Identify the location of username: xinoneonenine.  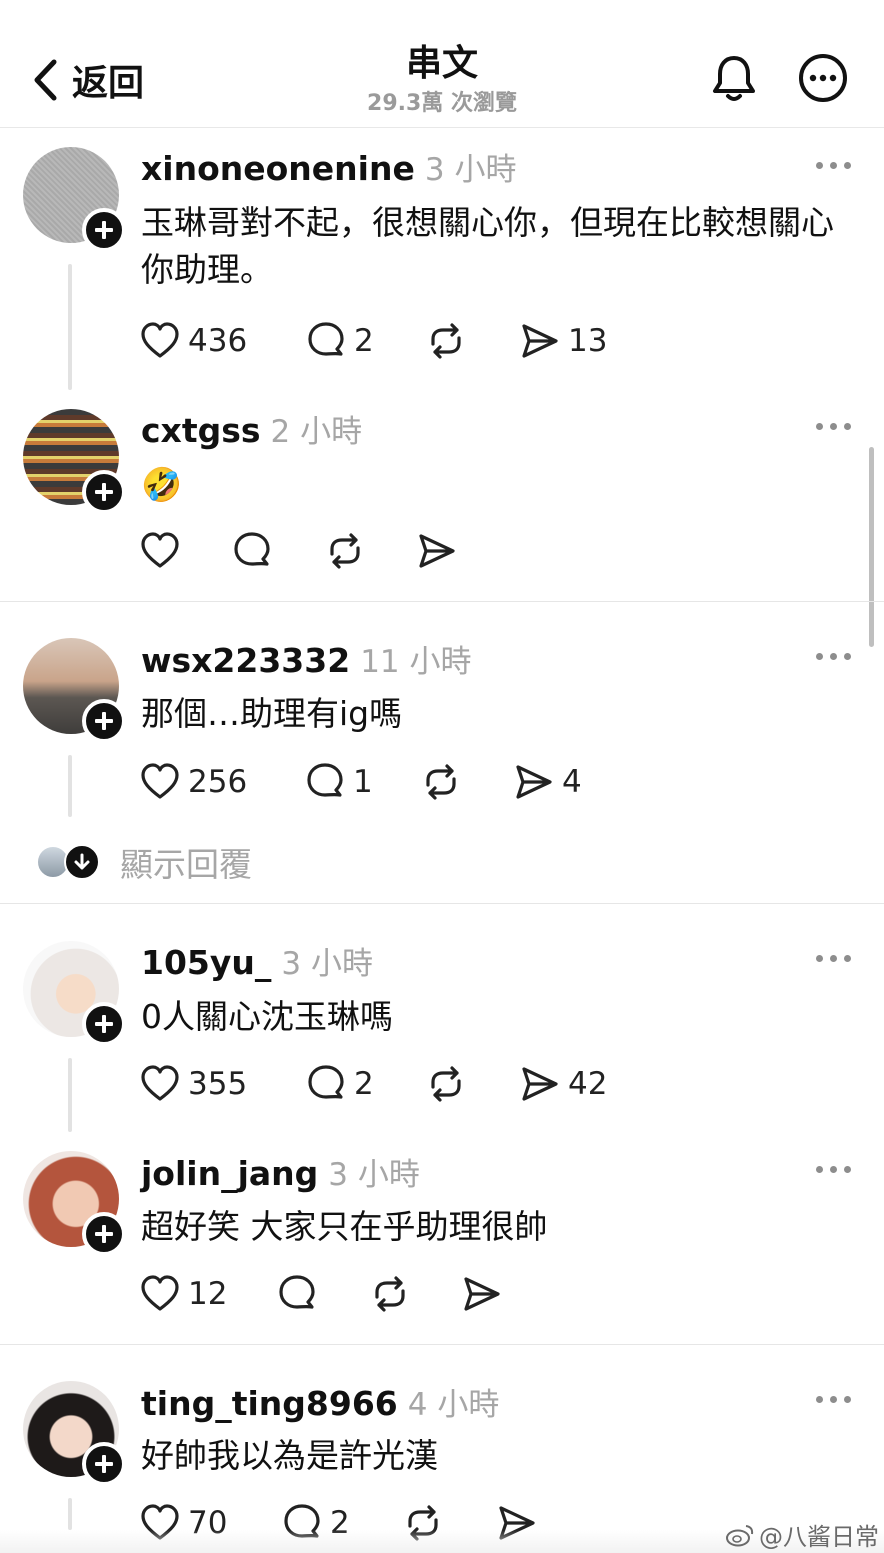
(278, 168).